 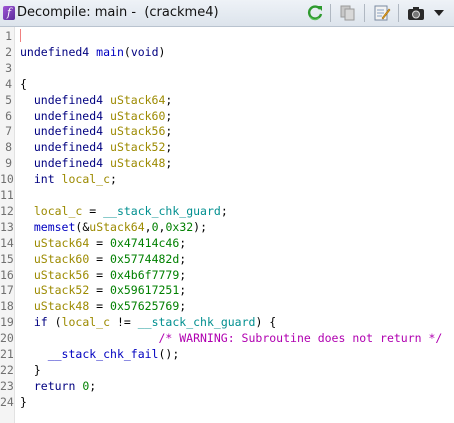 I want to click on code-line: 2 undefined4 main(void), so click(x=227, y=52).